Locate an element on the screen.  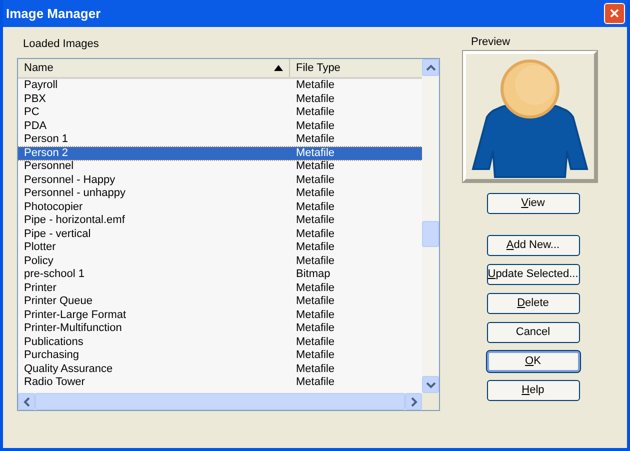
list-row: Pipe - vertical Metafile is located at coordinates (220, 234).